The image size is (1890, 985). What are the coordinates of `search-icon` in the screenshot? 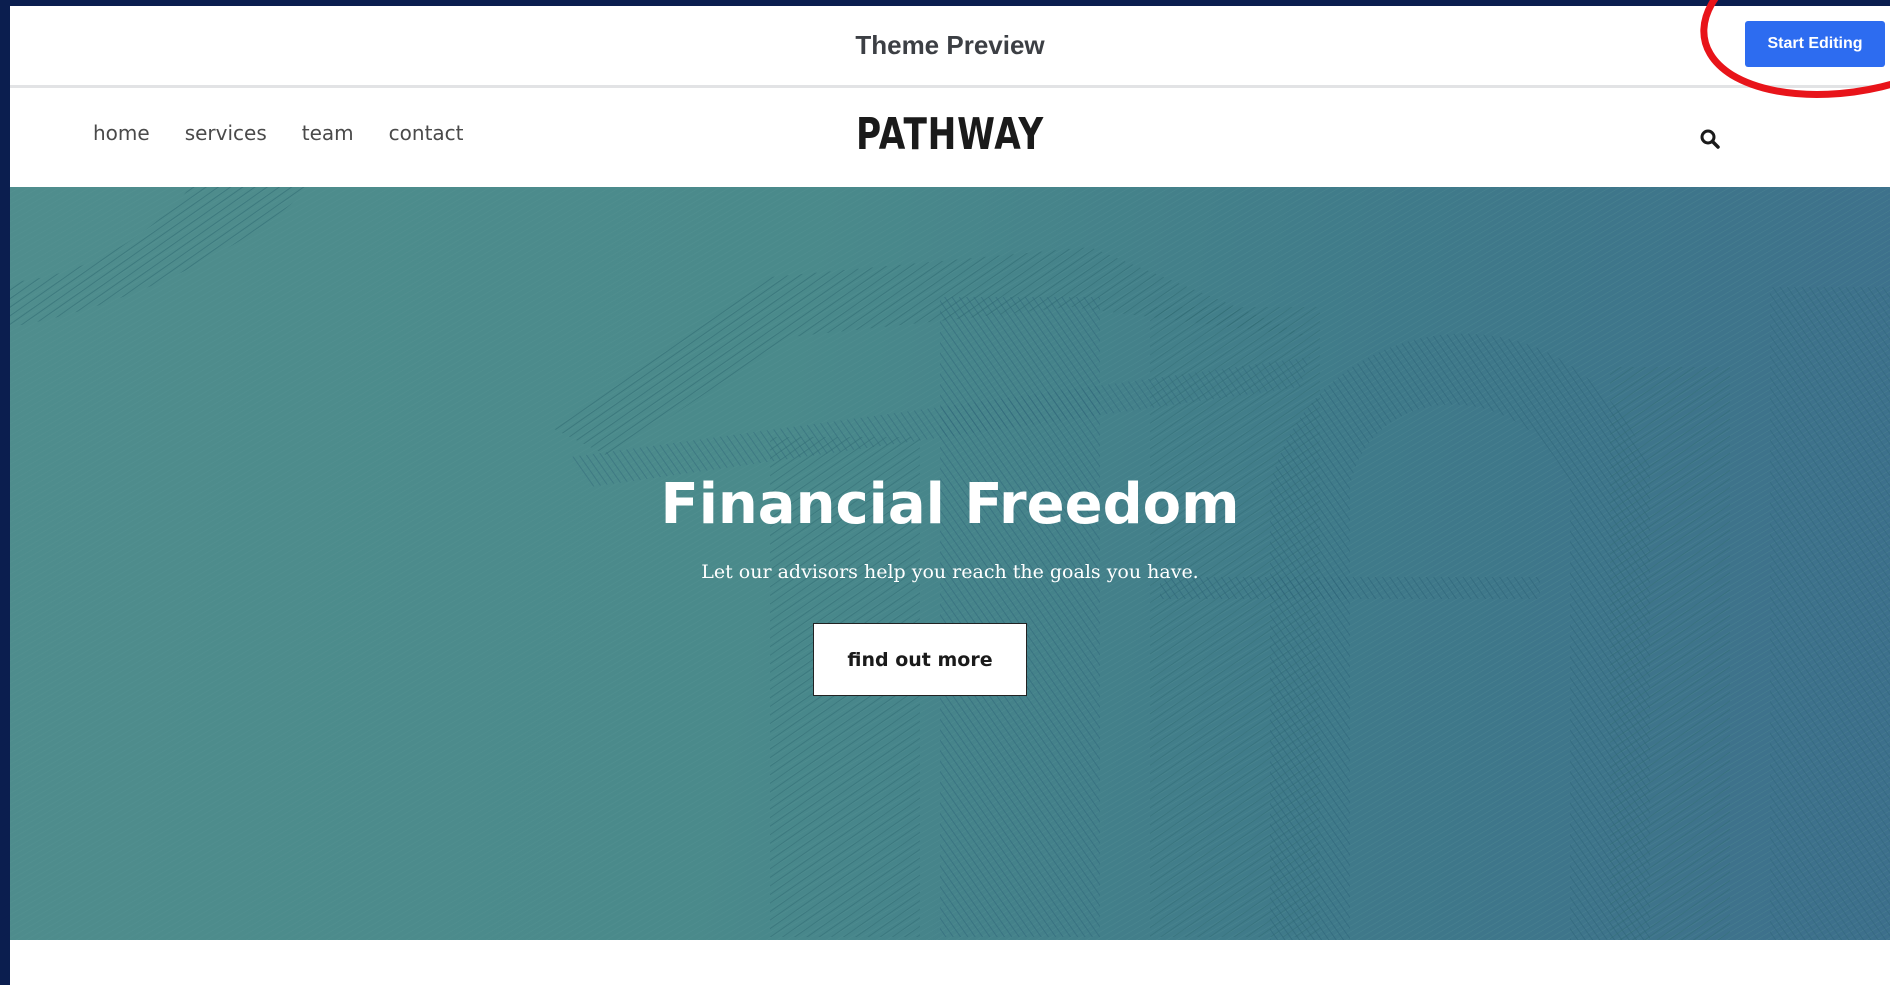 It's located at (1710, 139).